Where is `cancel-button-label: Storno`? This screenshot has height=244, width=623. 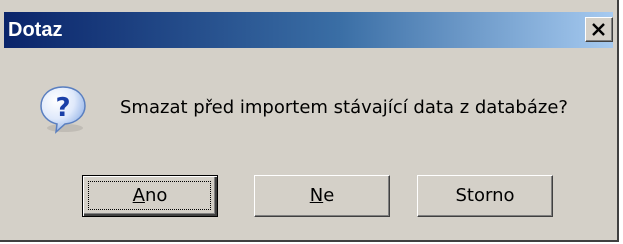 cancel-button-label: Storno is located at coordinates (485, 195).